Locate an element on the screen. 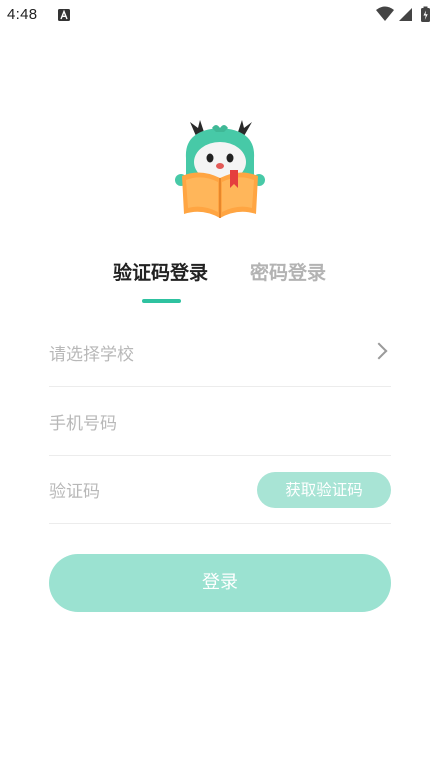 The height and width of the screenshot is (784, 441). active-tab-indicator is located at coordinates (161, 301).